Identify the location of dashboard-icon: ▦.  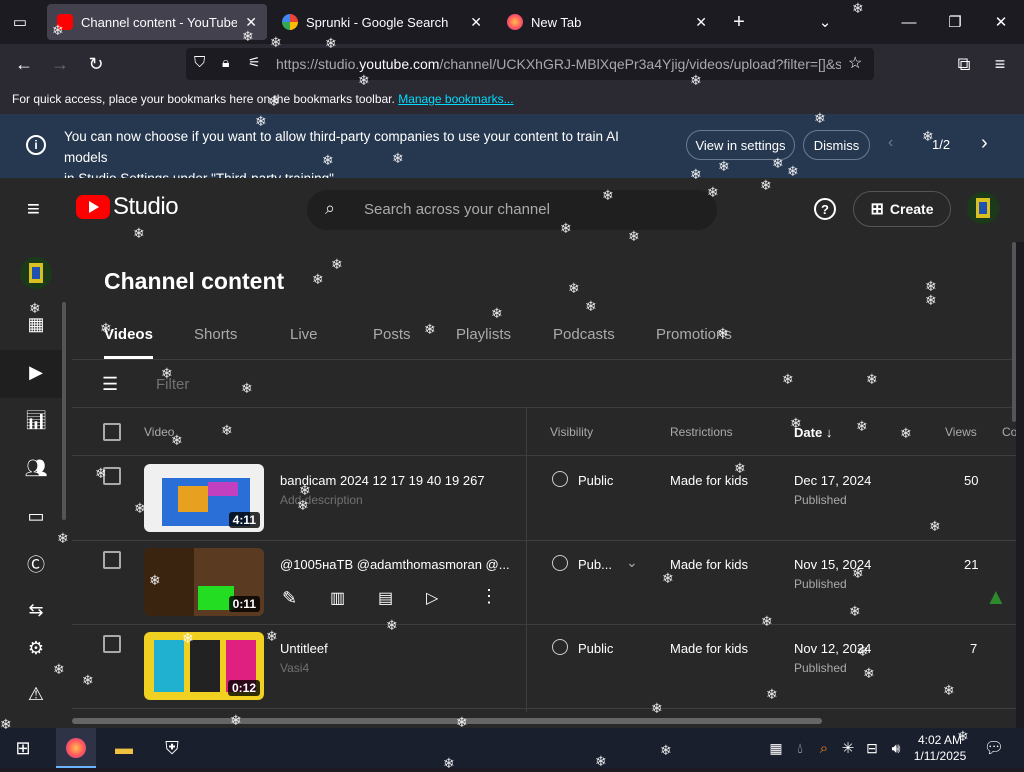
(36, 324).